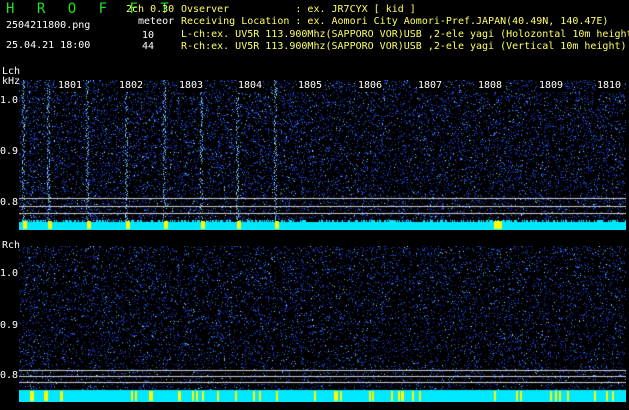  What do you see at coordinates (48, 45) in the screenshot?
I see `datetime-label: 25.04.21 18:00` at bounding box center [48, 45].